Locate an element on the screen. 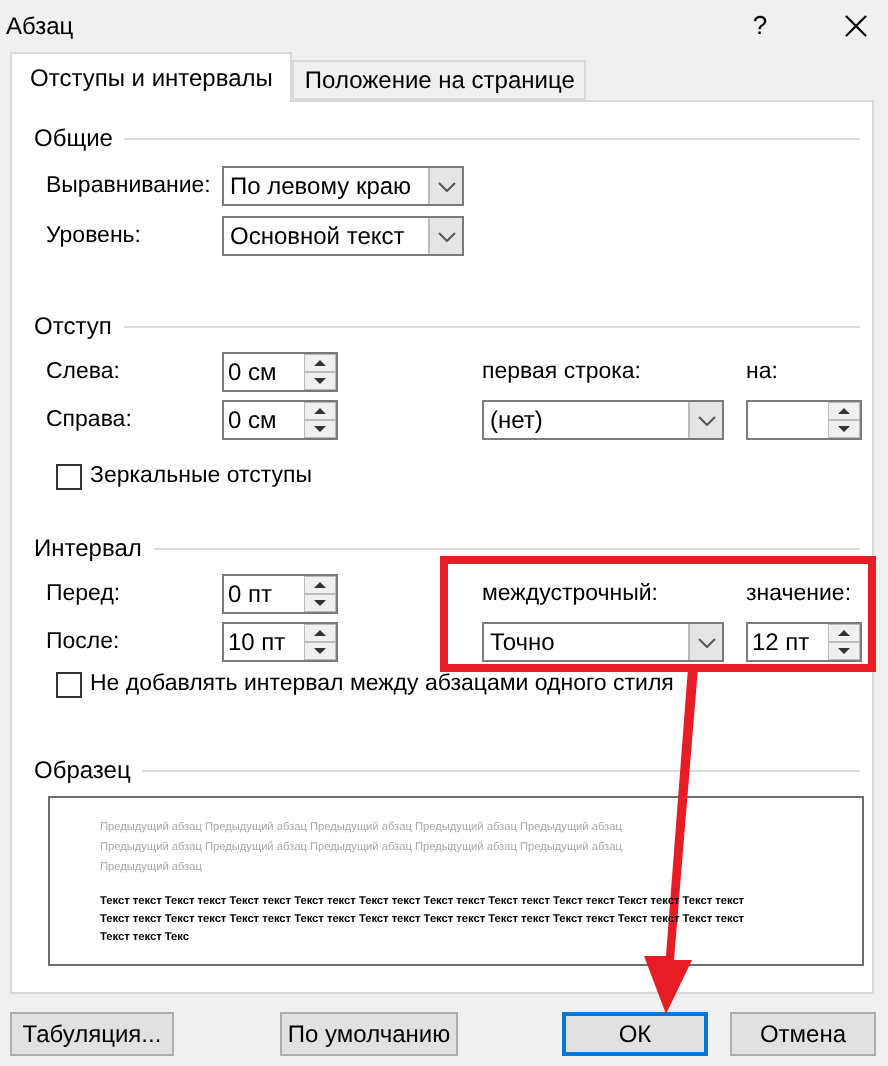 The width and height of the screenshot is (888, 1066). field-label: междустрочный: is located at coordinates (571, 594).